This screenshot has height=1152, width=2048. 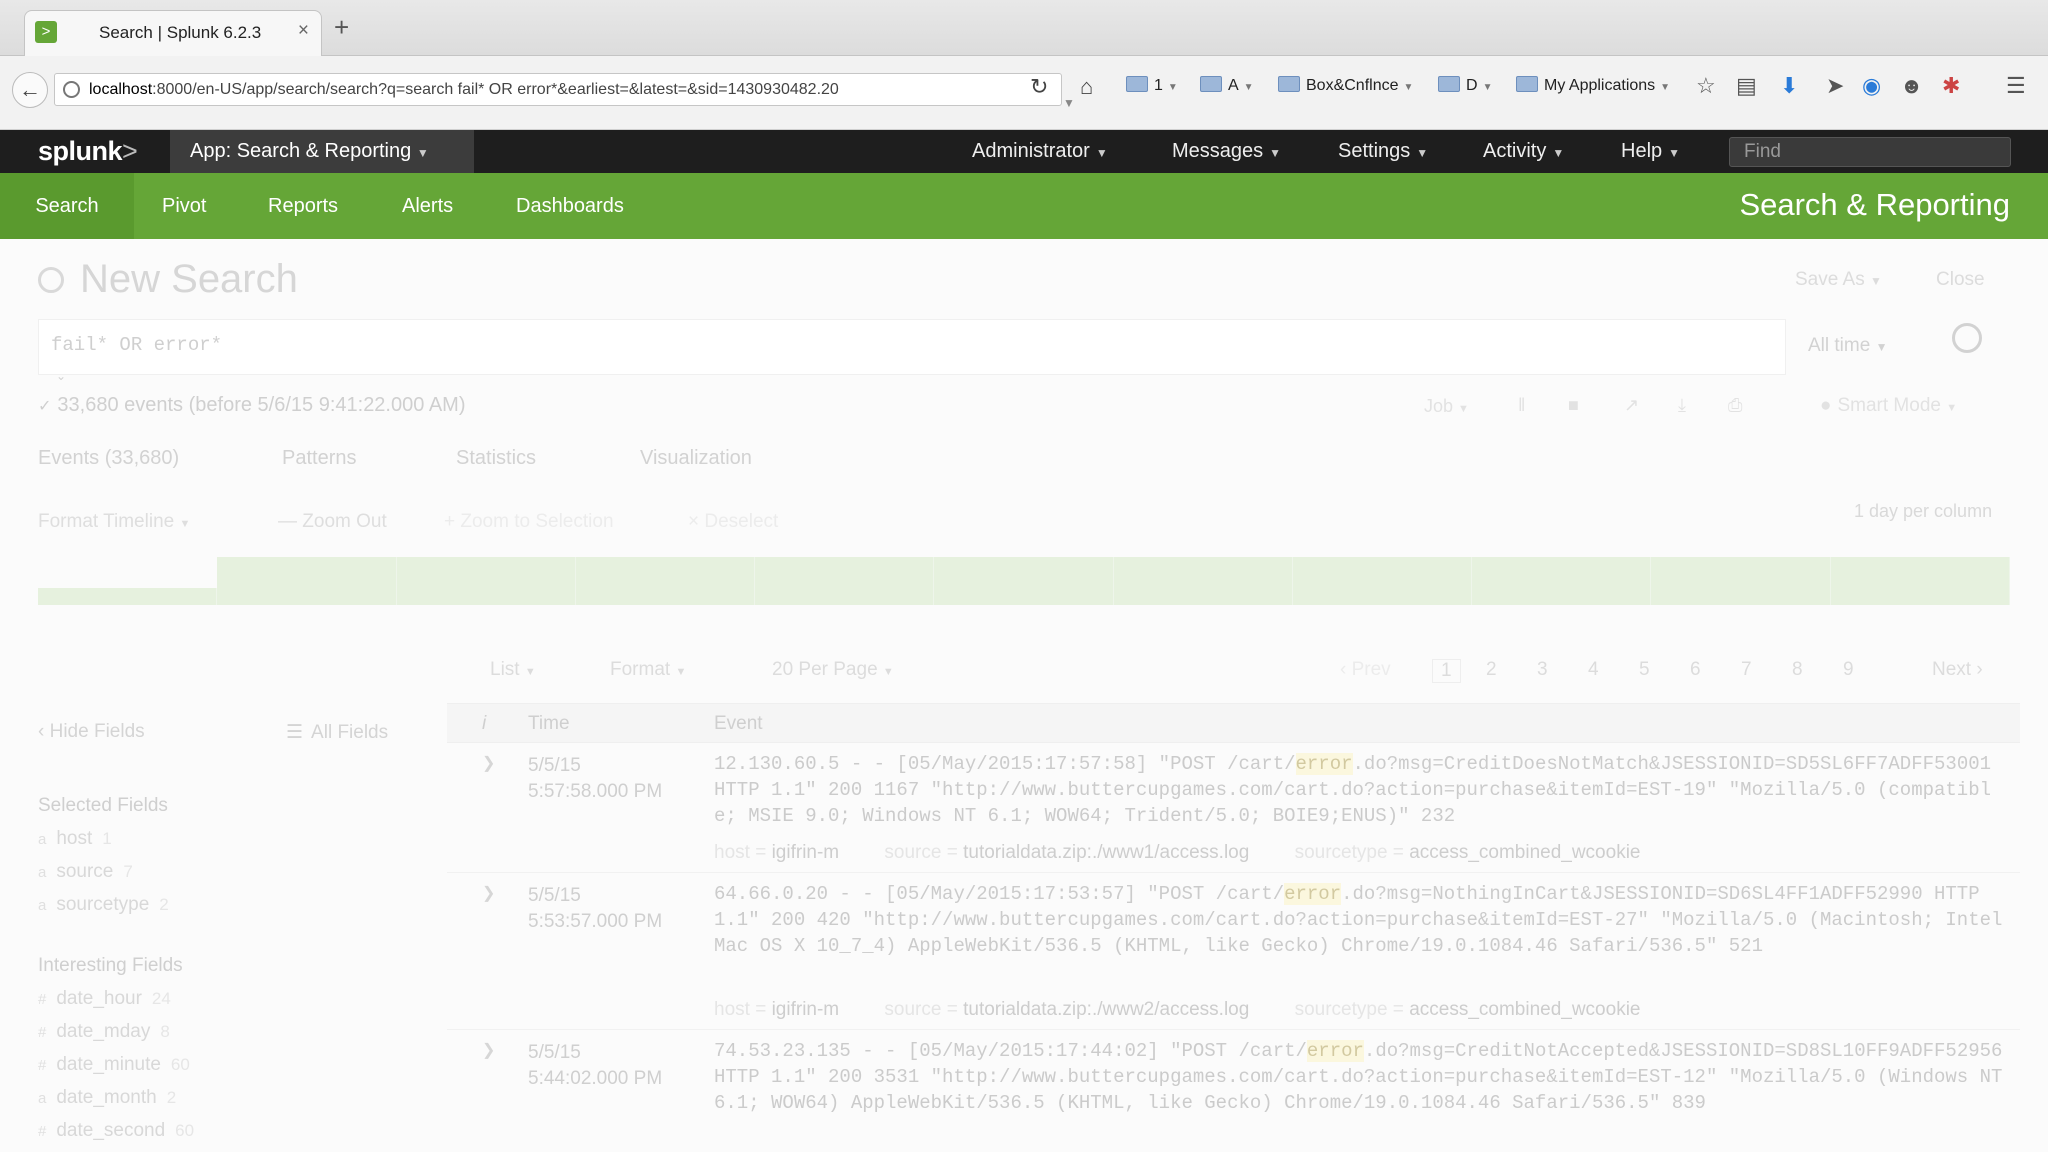 What do you see at coordinates (30, 90) in the screenshot?
I see `back-button: ←` at bounding box center [30, 90].